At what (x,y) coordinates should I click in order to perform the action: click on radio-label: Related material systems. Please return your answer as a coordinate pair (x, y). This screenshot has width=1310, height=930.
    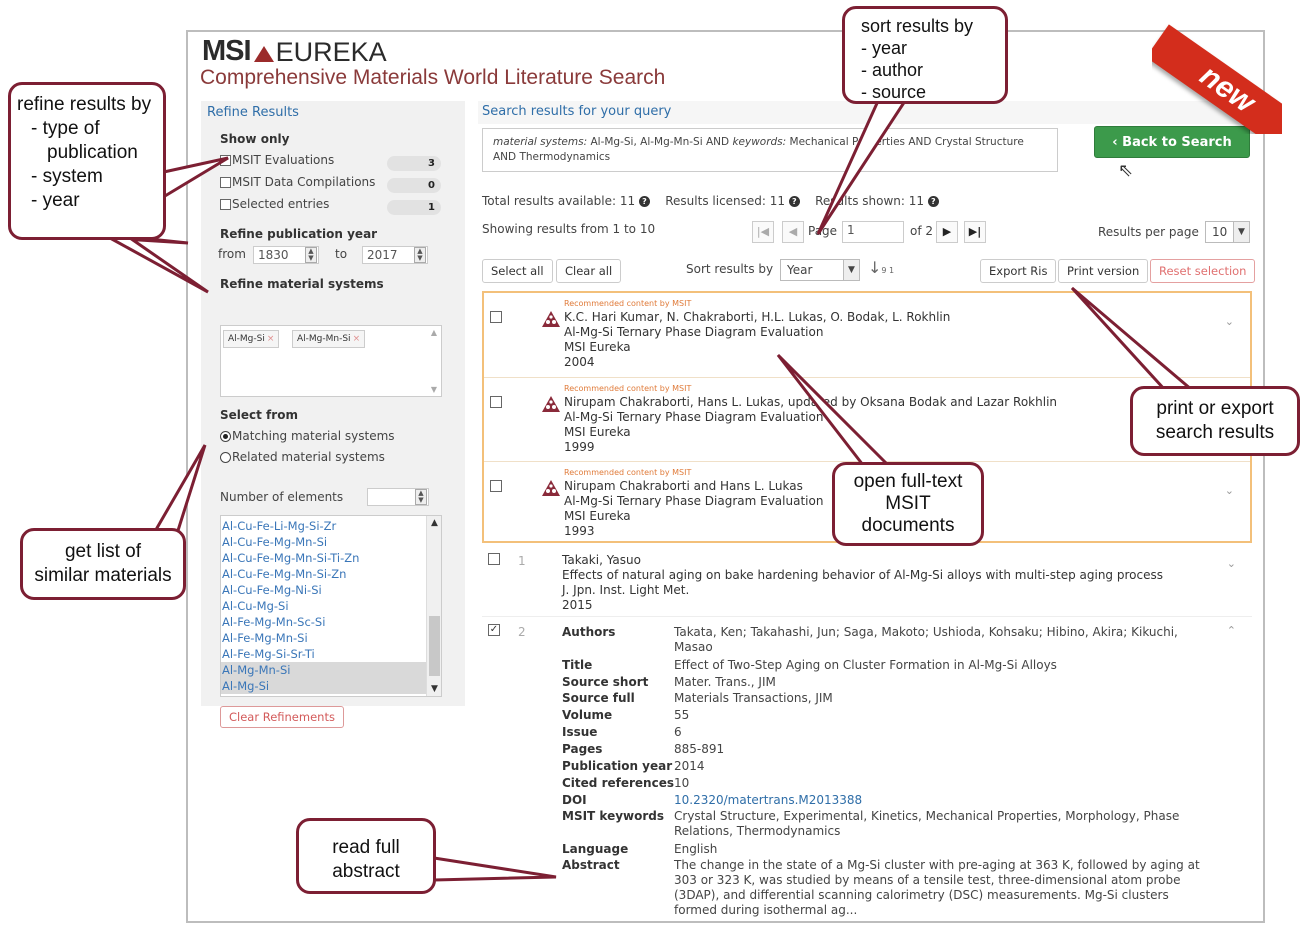
    Looking at the image, I should click on (308, 457).